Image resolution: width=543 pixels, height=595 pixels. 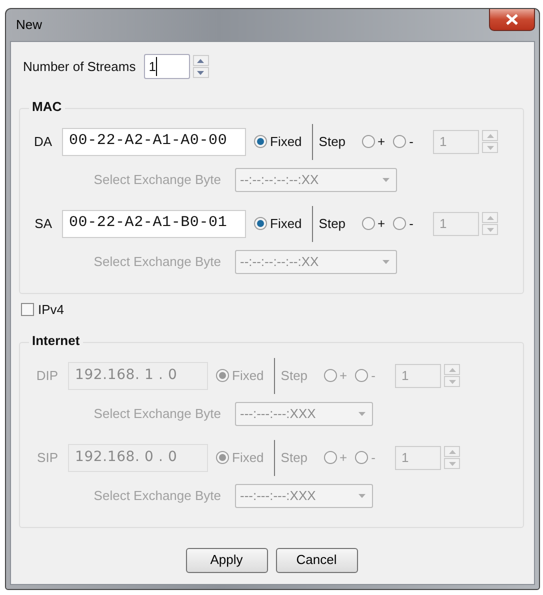 What do you see at coordinates (79, 67) in the screenshot?
I see `streams-label: Number of Streams` at bounding box center [79, 67].